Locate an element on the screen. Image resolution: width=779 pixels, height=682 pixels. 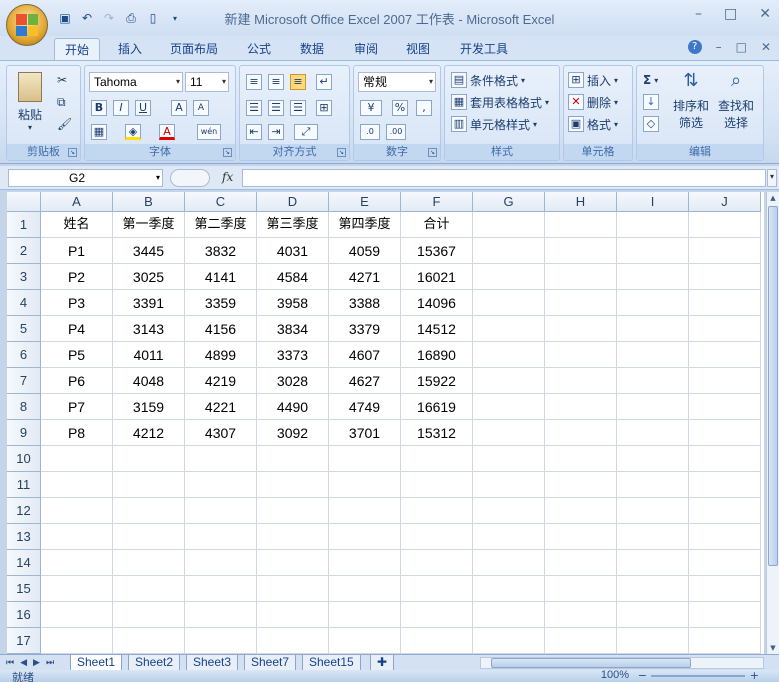
ribbon-close-button: ✕ is located at coordinates (766, 47).